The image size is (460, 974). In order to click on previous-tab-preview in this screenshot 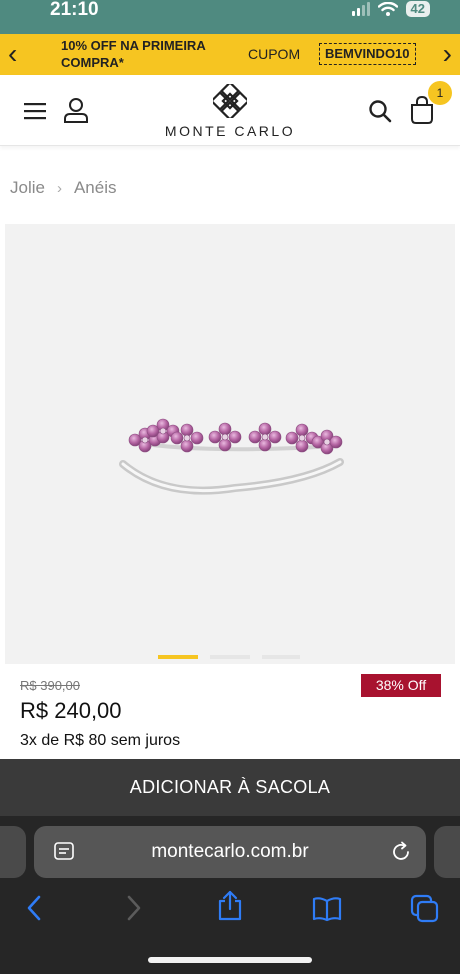, I will do `click(13, 852)`.